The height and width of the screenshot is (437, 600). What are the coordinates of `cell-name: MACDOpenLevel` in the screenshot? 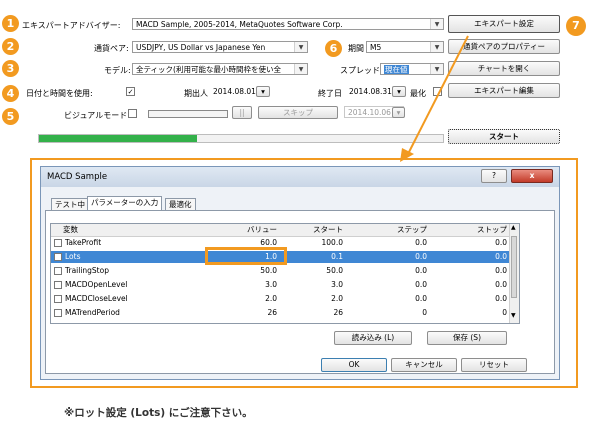 It's located at (96, 284).